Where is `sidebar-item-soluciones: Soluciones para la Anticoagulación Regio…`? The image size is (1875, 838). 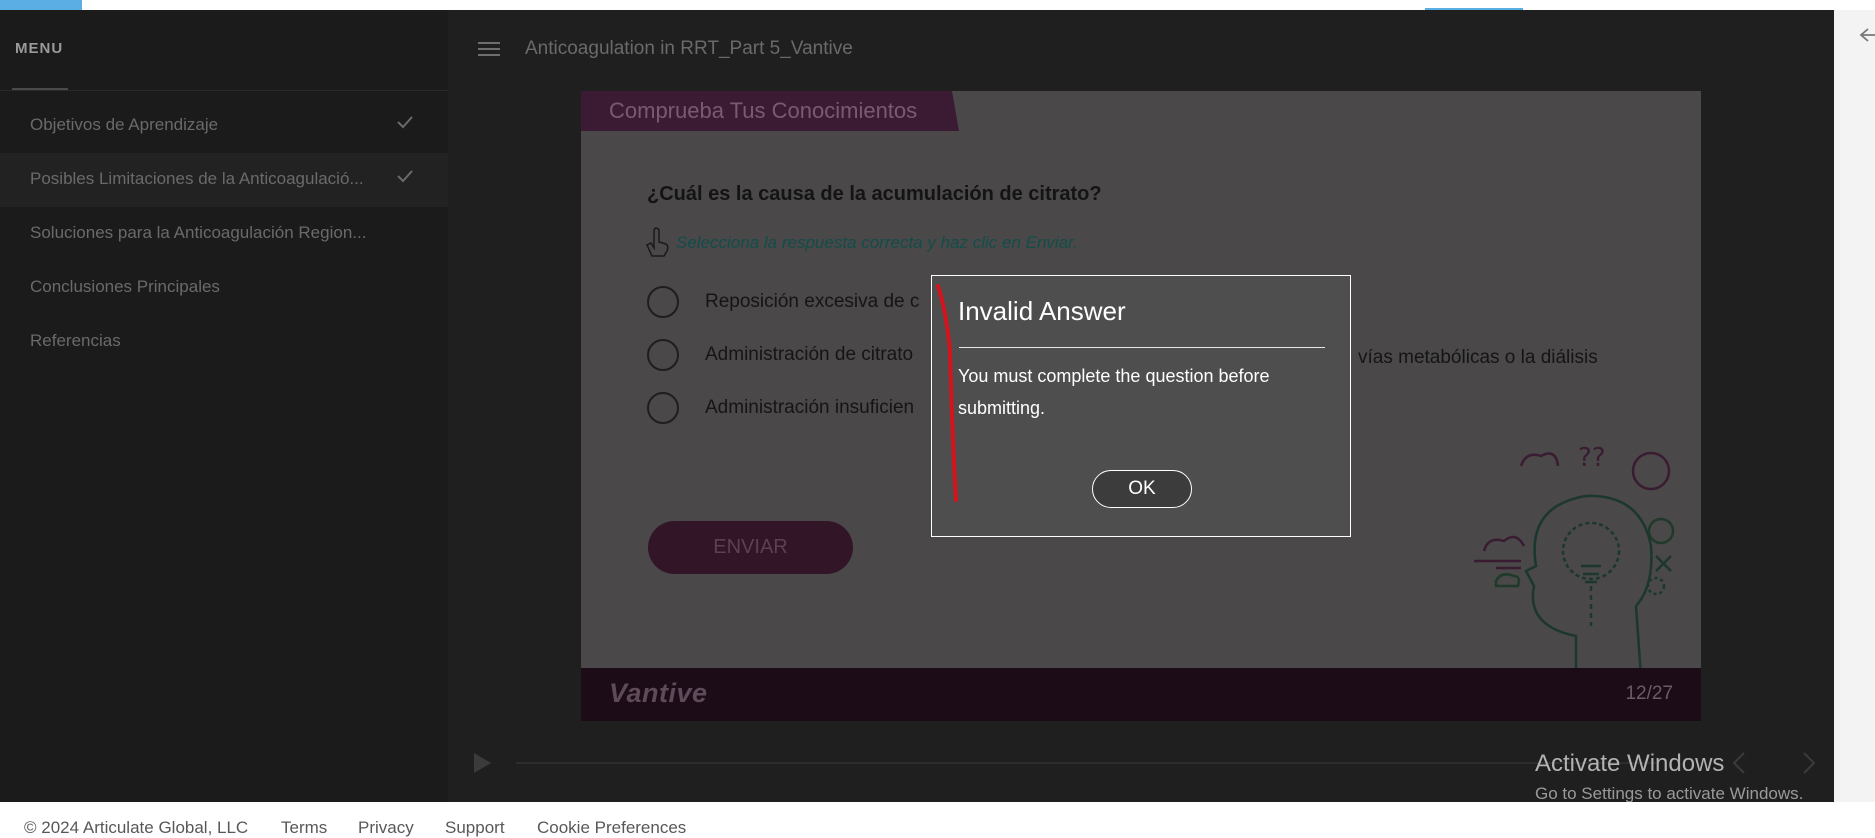
sidebar-item-soluciones: Soluciones para la Anticoagulación Regio… is located at coordinates (224, 234).